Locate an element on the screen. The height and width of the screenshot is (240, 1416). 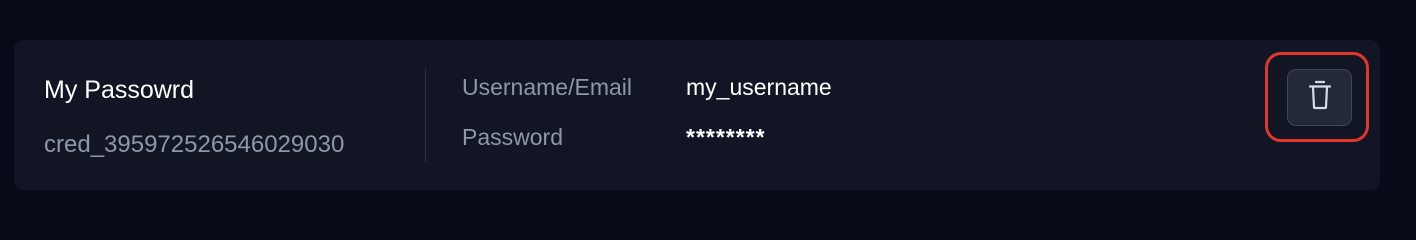
password-label: Password is located at coordinates (512, 137).